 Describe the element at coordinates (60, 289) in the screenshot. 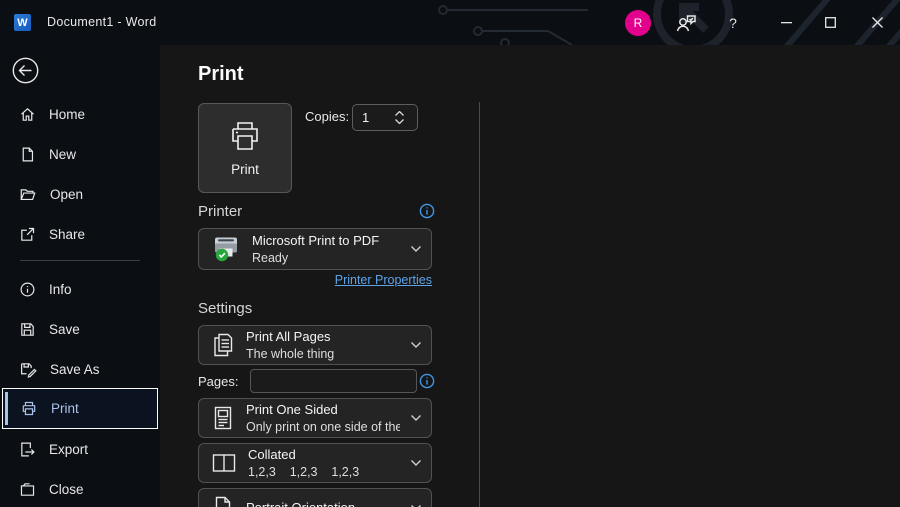

I see `sidebar-item-label: Info` at that location.